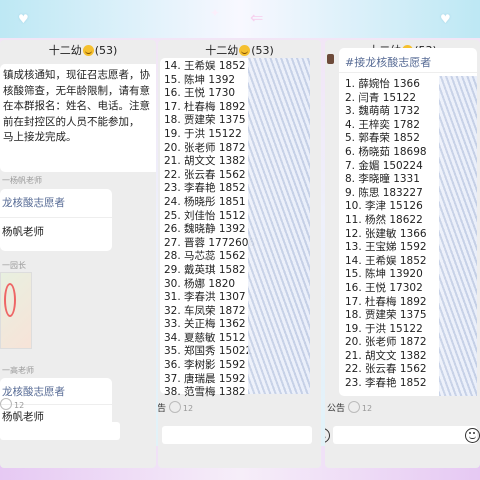 This screenshot has width=480, height=480. I want to click on list-item: 15. 陈坤 13920, so click(384, 274).